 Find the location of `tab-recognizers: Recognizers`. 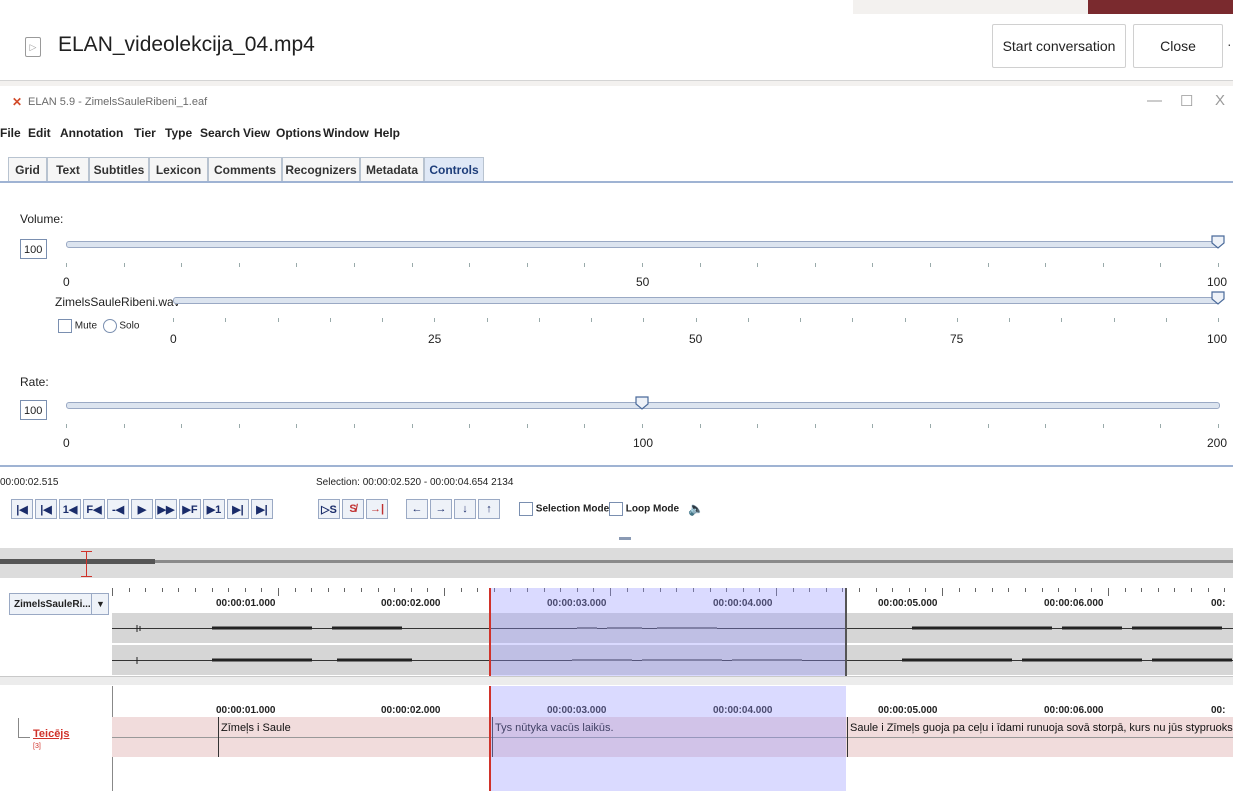

tab-recognizers: Recognizers is located at coordinates (321, 169).